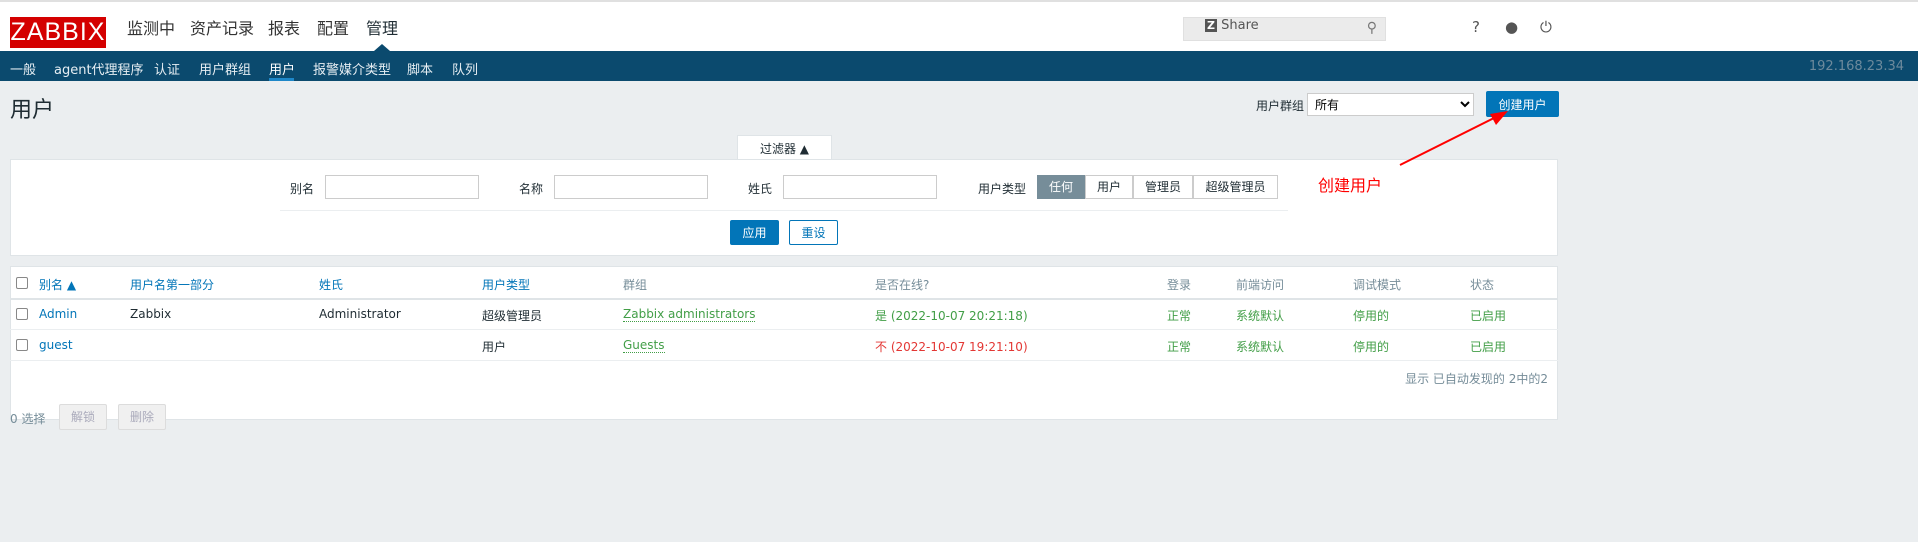 The height and width of the screenshot is (542, 1918). Describe the element at coordinates (860, 187) in the screenshot. I see `surname-input` at that location.